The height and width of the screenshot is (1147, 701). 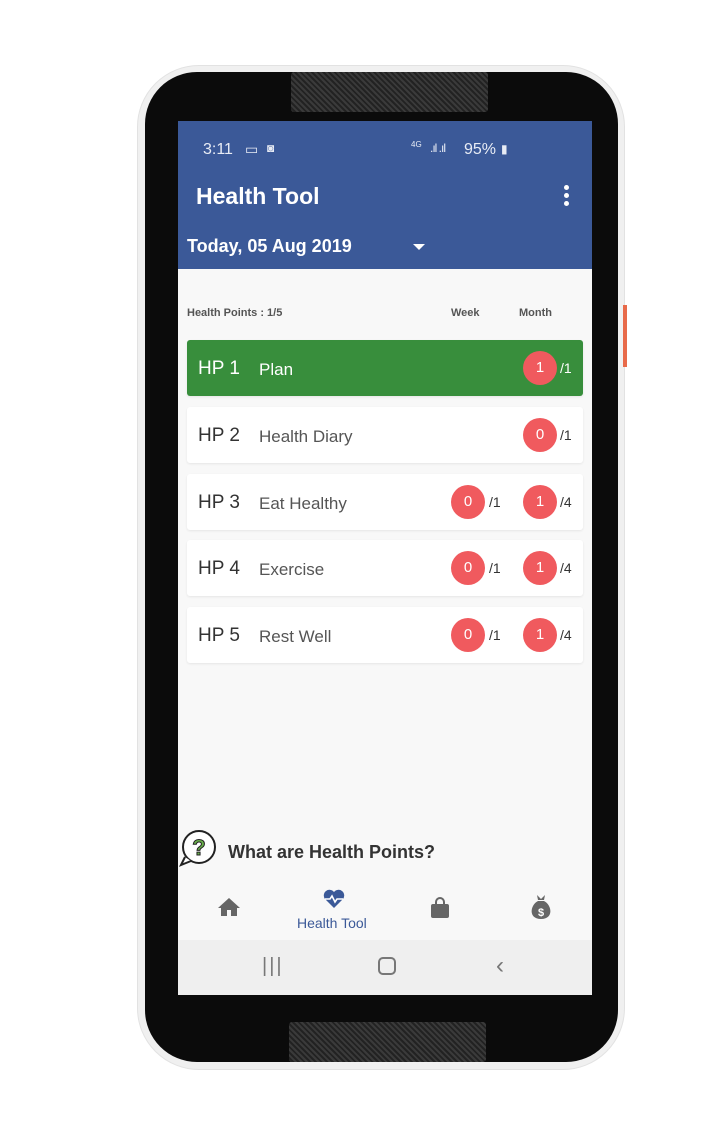 What do you see at coordinates (385, 435) in the screenshot?
I see `health-point-row: HP 2 Health Diary 0 /1` at bounding box center [385, 435].